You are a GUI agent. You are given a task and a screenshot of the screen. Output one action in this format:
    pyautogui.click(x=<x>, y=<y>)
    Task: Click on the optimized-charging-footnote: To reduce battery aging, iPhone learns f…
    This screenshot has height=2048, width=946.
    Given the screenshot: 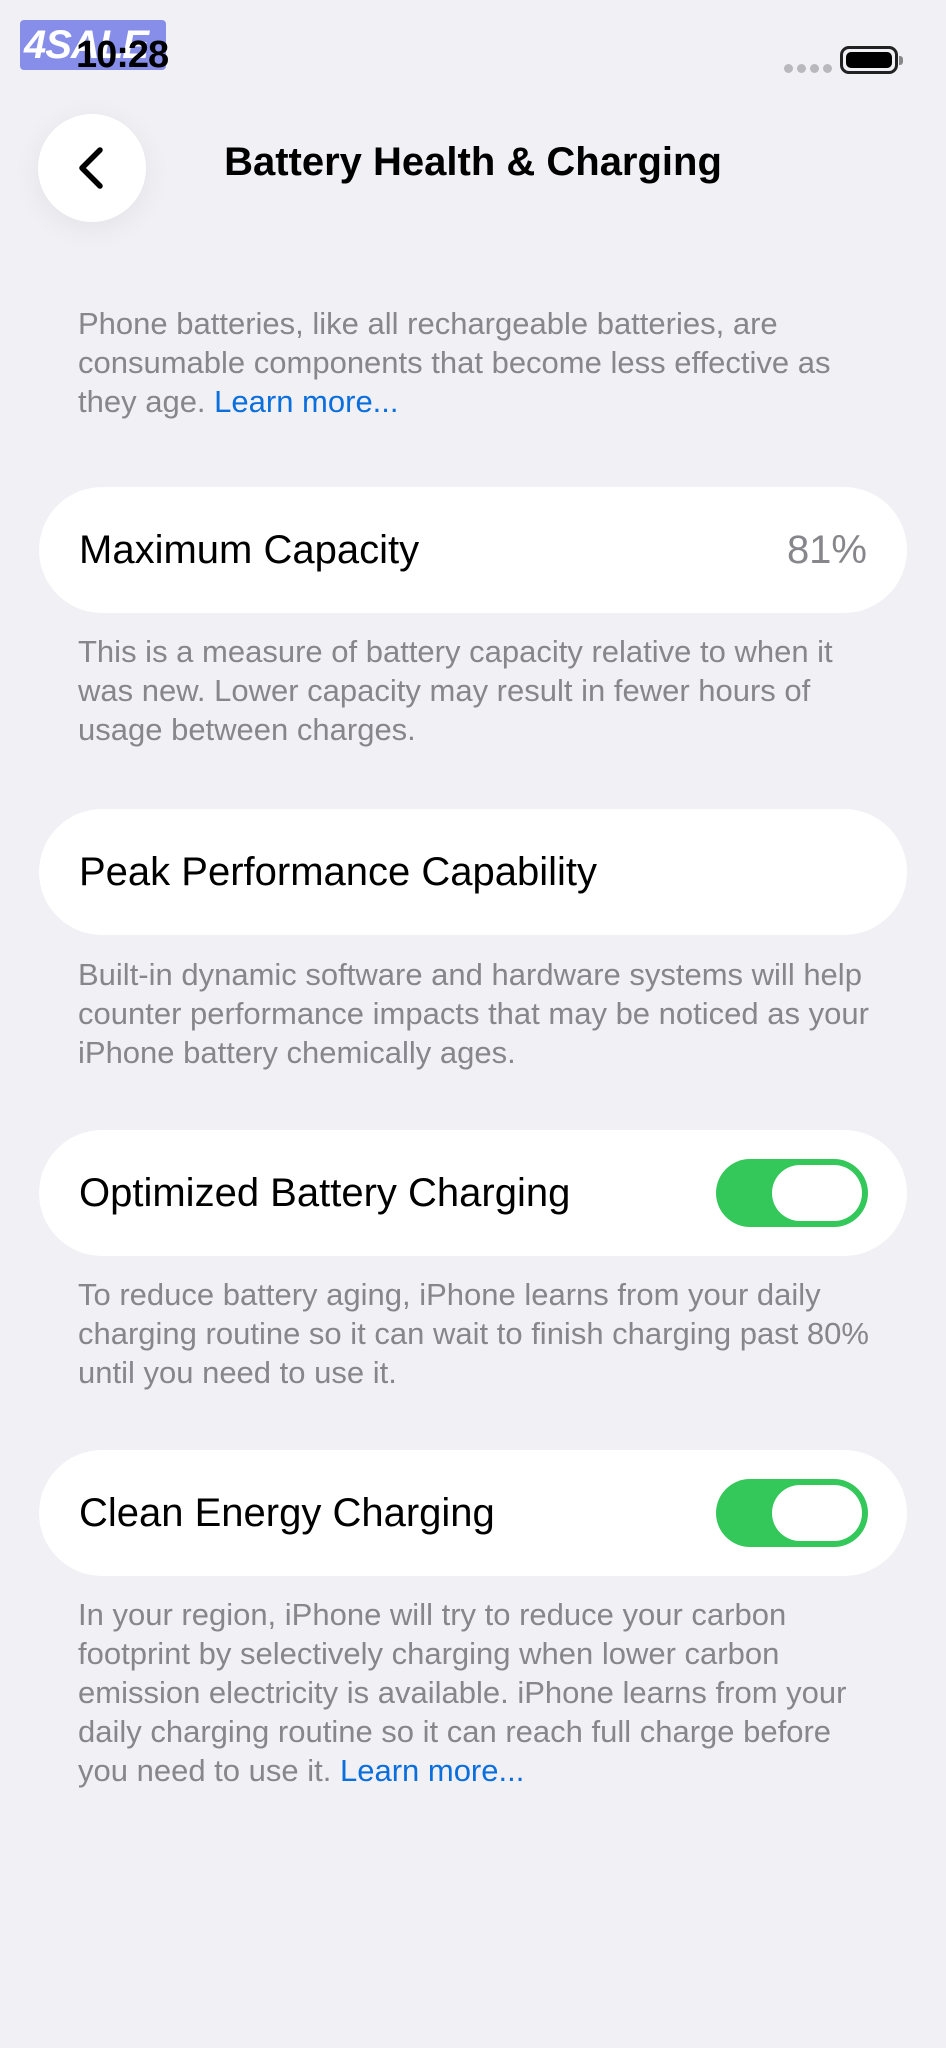 What is the action you would take?
    pyautogui.click(x=473, y=1333)
    